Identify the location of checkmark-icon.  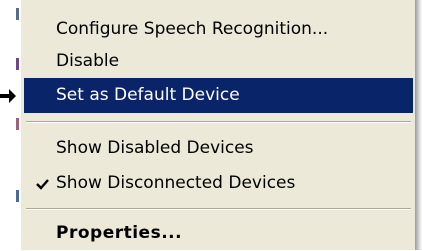
(42, 184).